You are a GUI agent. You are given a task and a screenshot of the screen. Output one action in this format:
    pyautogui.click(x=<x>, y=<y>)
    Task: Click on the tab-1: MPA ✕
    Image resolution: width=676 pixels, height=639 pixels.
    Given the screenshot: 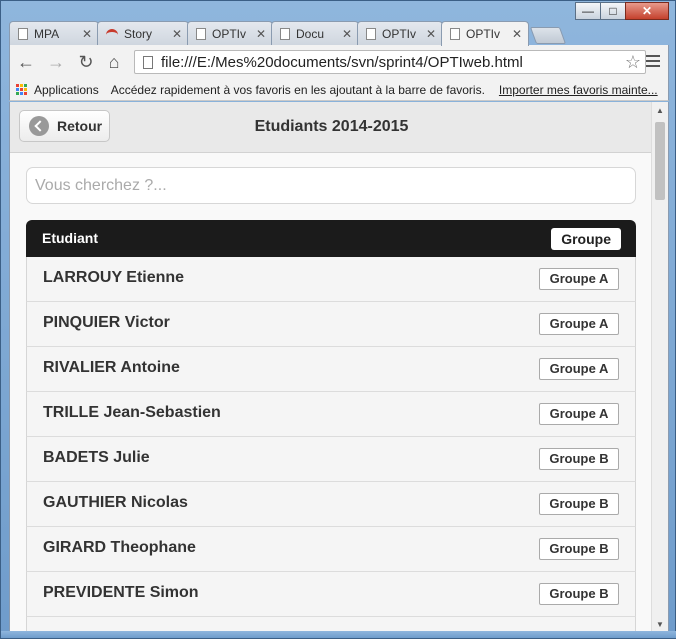 What is the action you would take?
    pyautogui.click(x=54, y=33)
    